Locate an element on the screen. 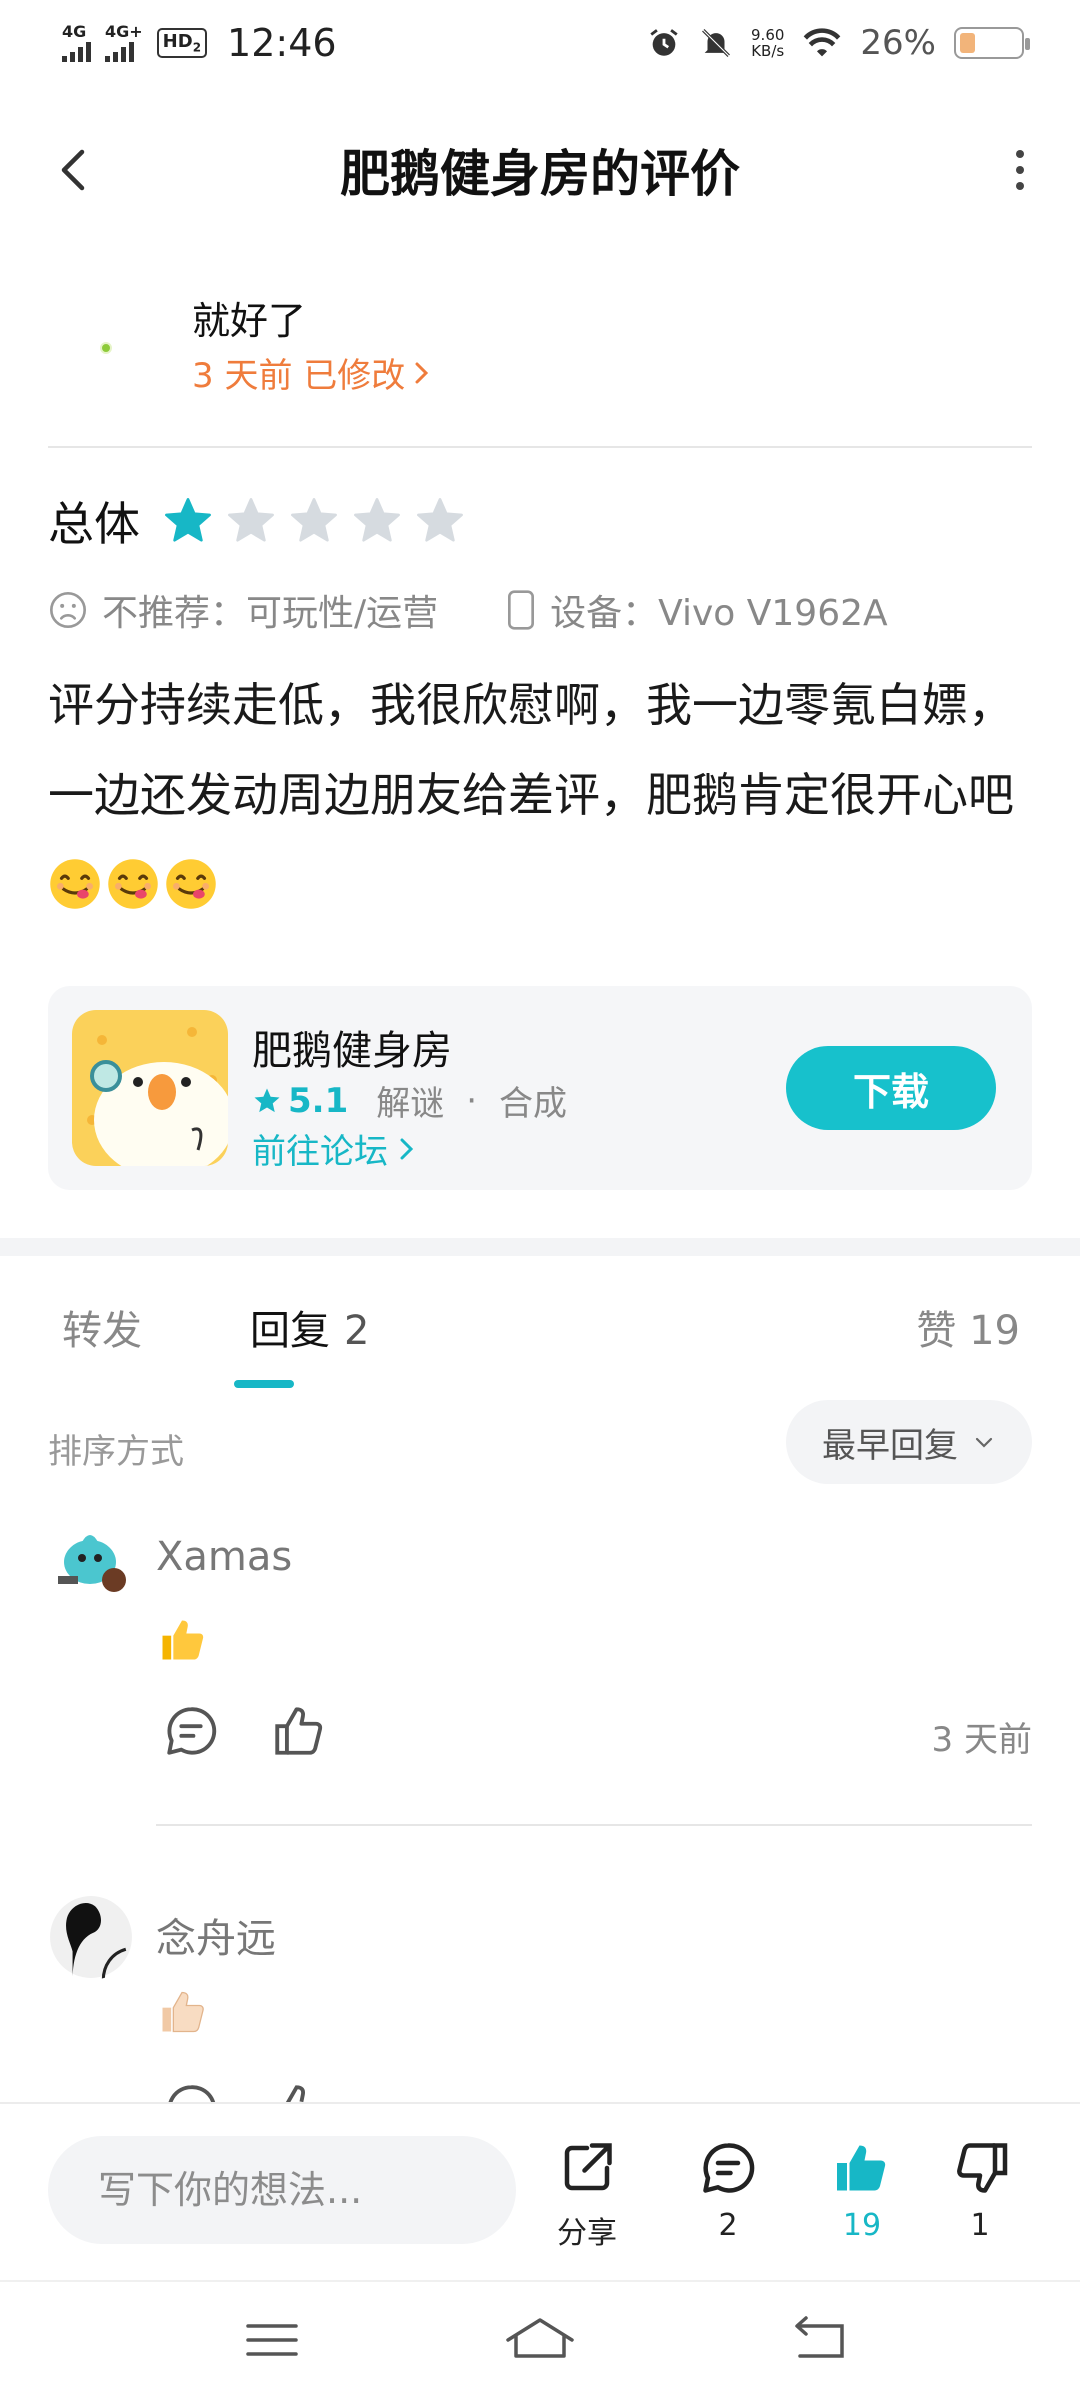  game-meta: 5.1 解谜 · 合成 is located at coordinates (409, 1100).